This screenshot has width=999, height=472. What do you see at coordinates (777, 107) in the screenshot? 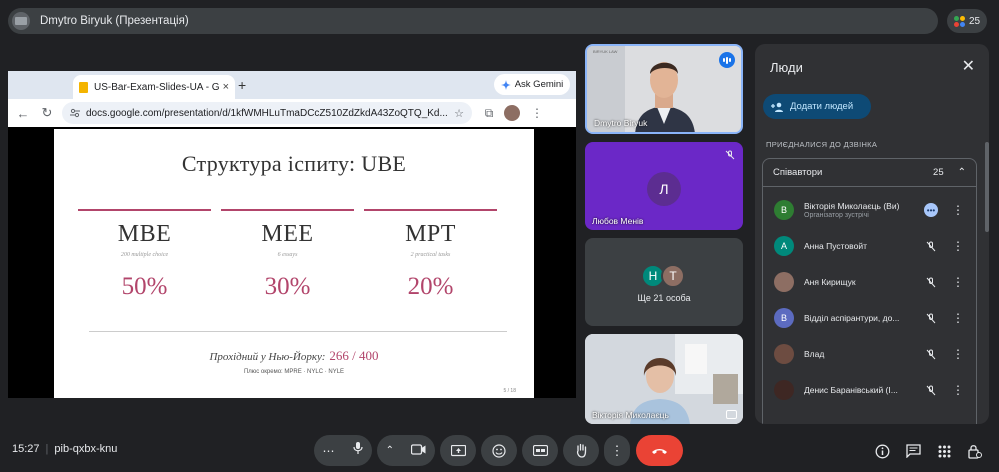
I see `add-person-icon` at bounding box center [777, 107].